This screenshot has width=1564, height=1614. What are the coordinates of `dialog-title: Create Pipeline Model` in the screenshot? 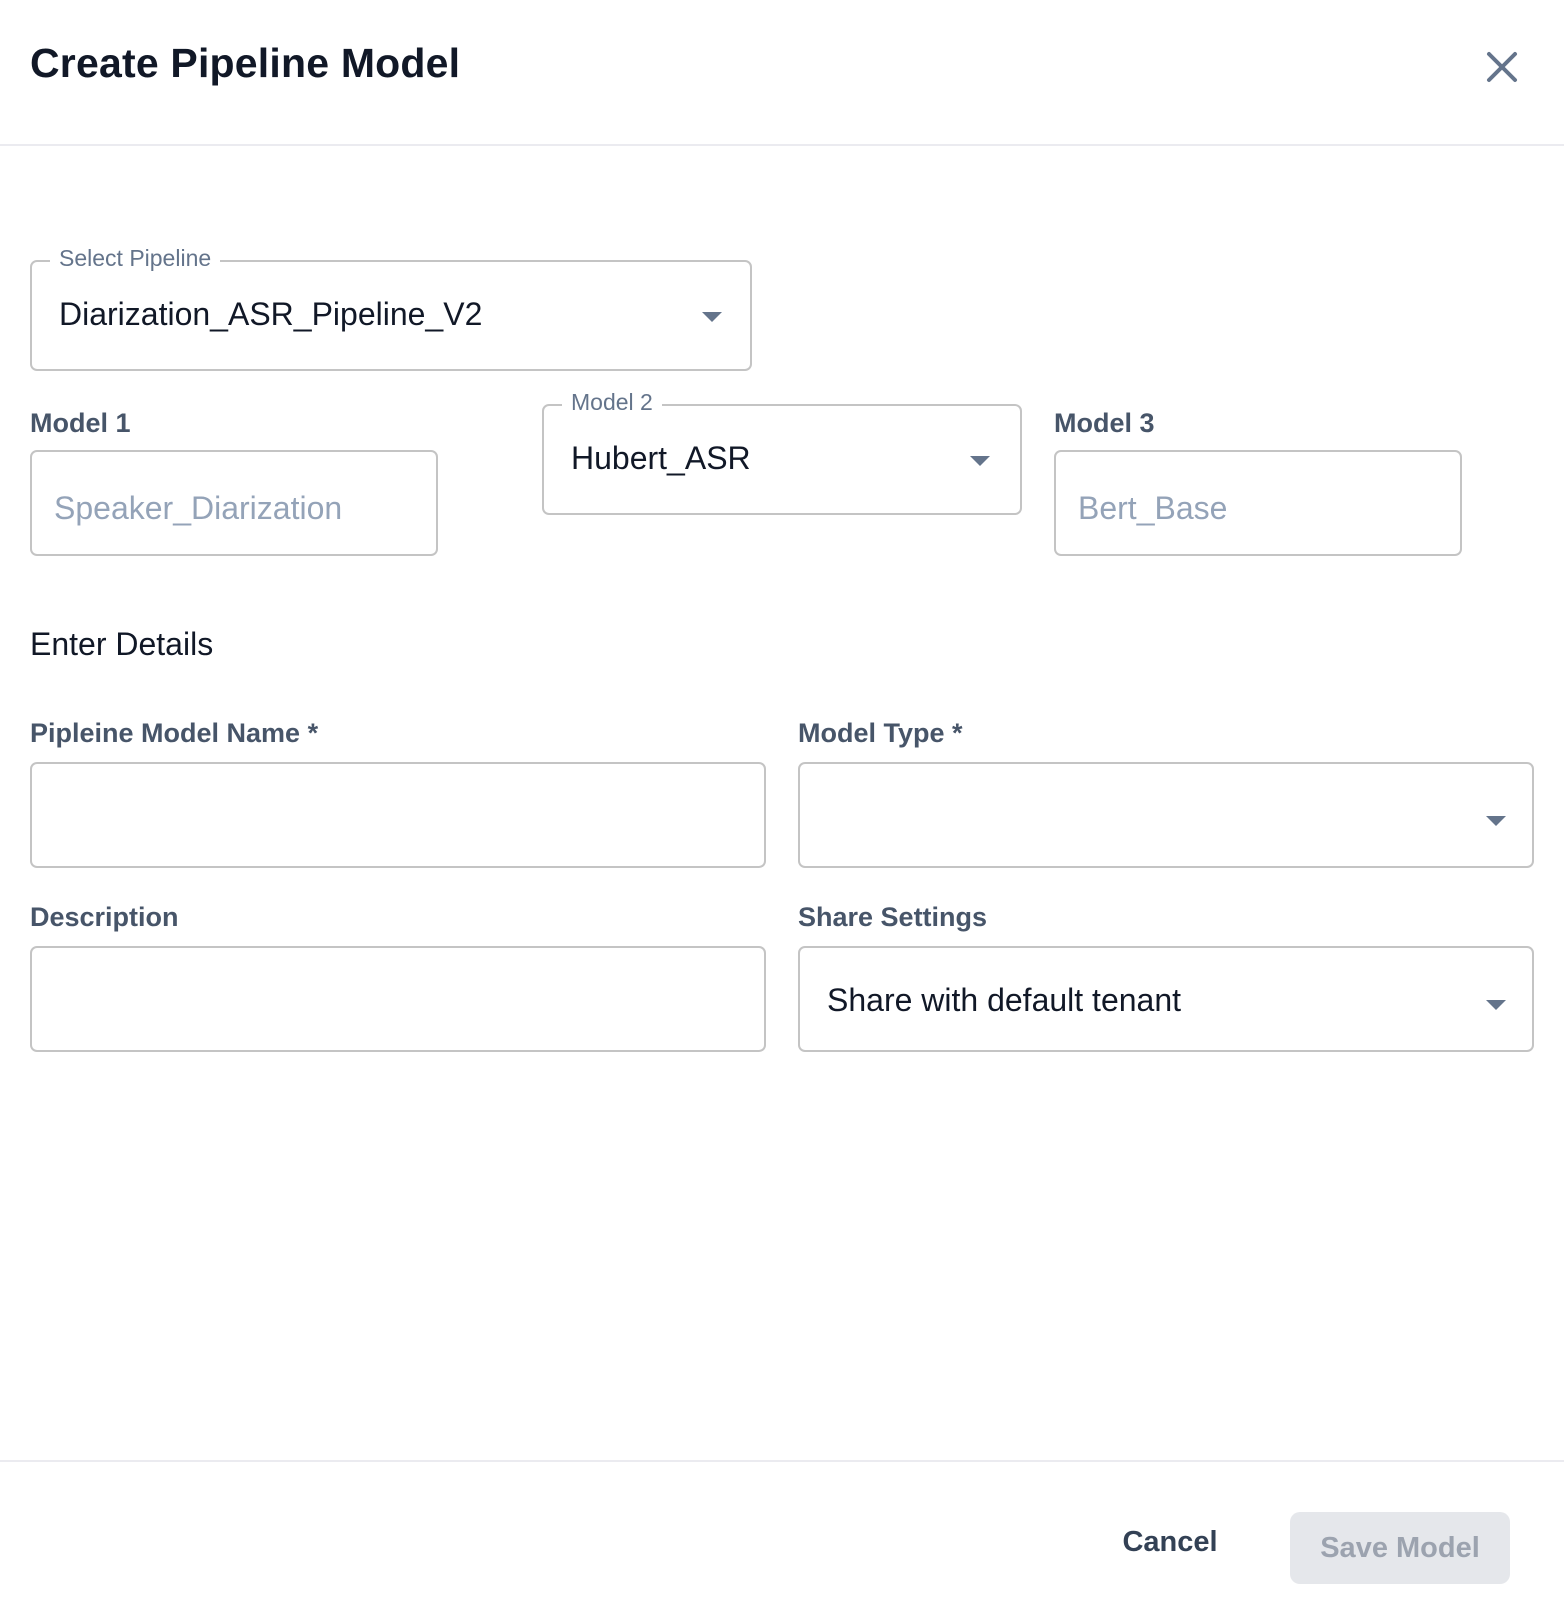 It's located at (245, 63).